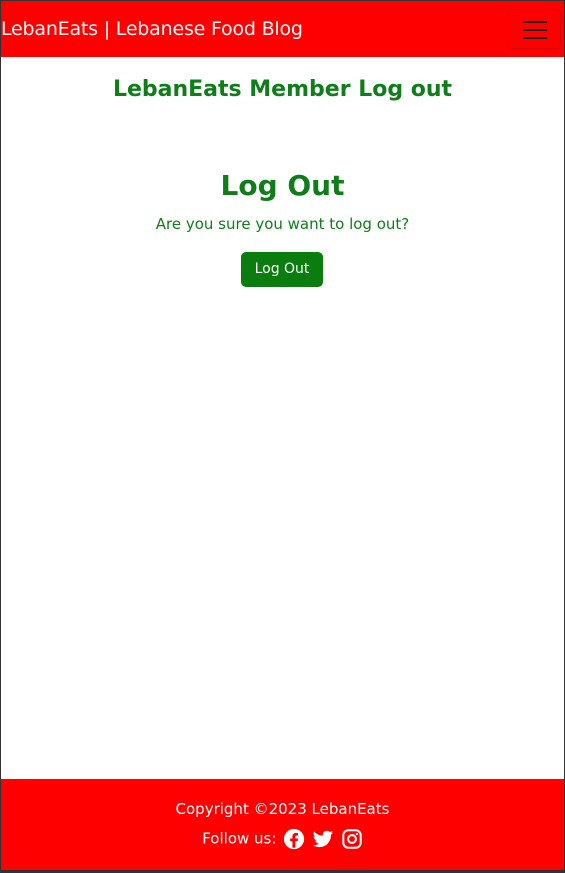  I want to click on navbar-brand: LebanEats | Lebanese Food Blog, so click(152, 29).